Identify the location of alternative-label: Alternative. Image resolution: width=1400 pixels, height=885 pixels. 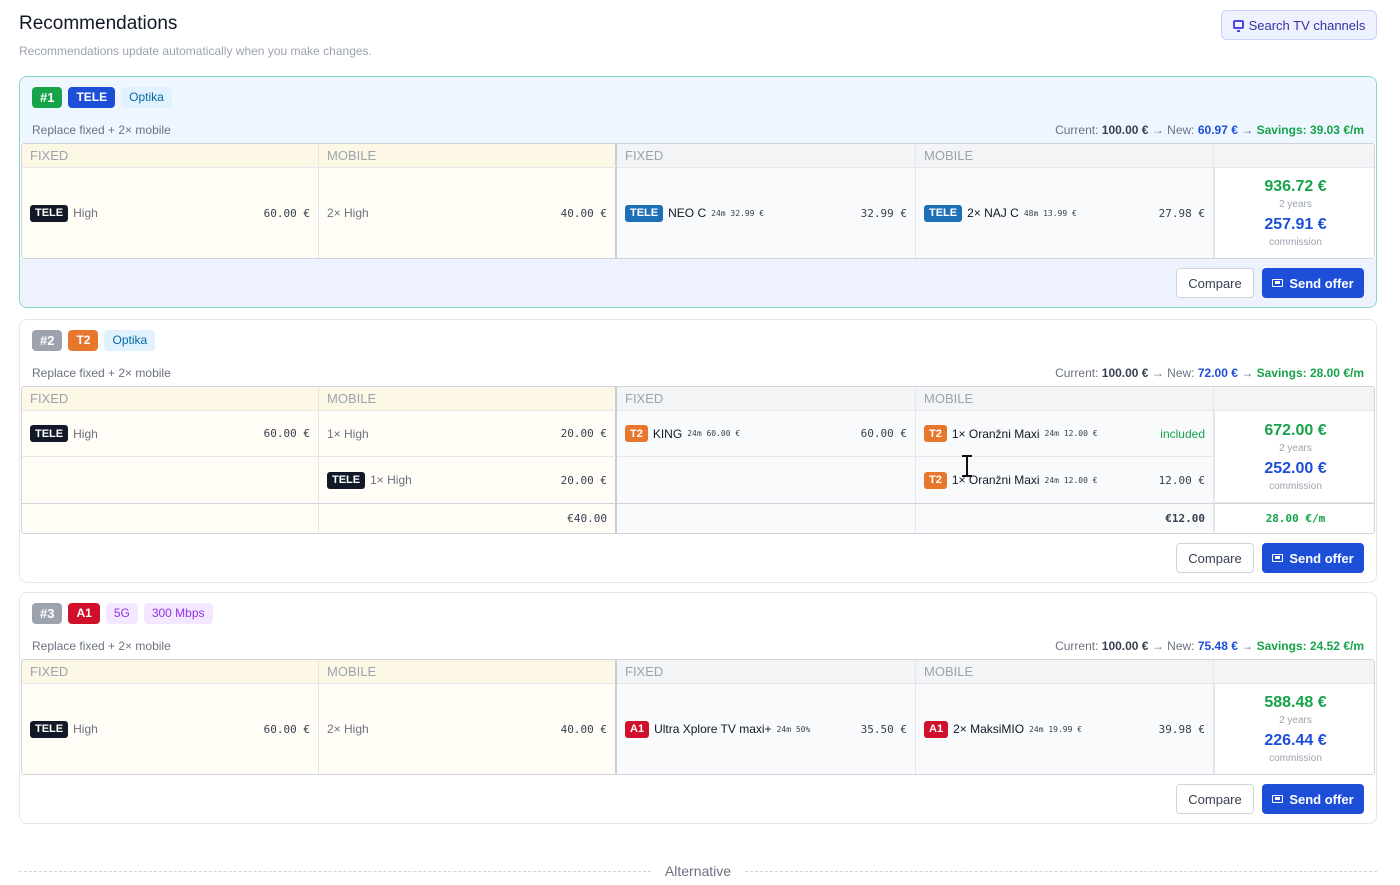
(698, 871).